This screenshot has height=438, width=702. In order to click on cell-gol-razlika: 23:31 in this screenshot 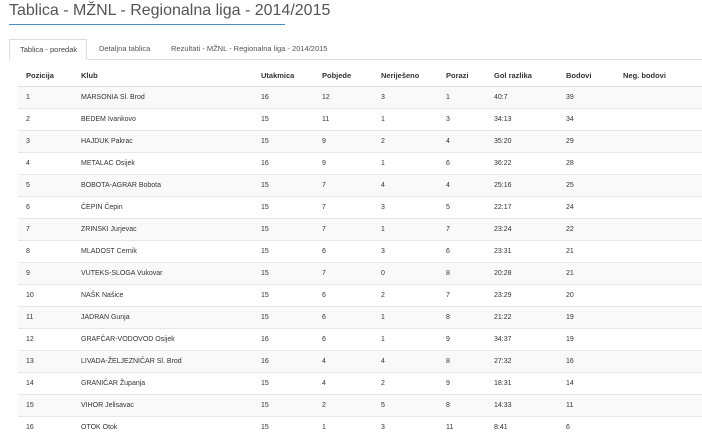, I will do `click(522, 251)`.